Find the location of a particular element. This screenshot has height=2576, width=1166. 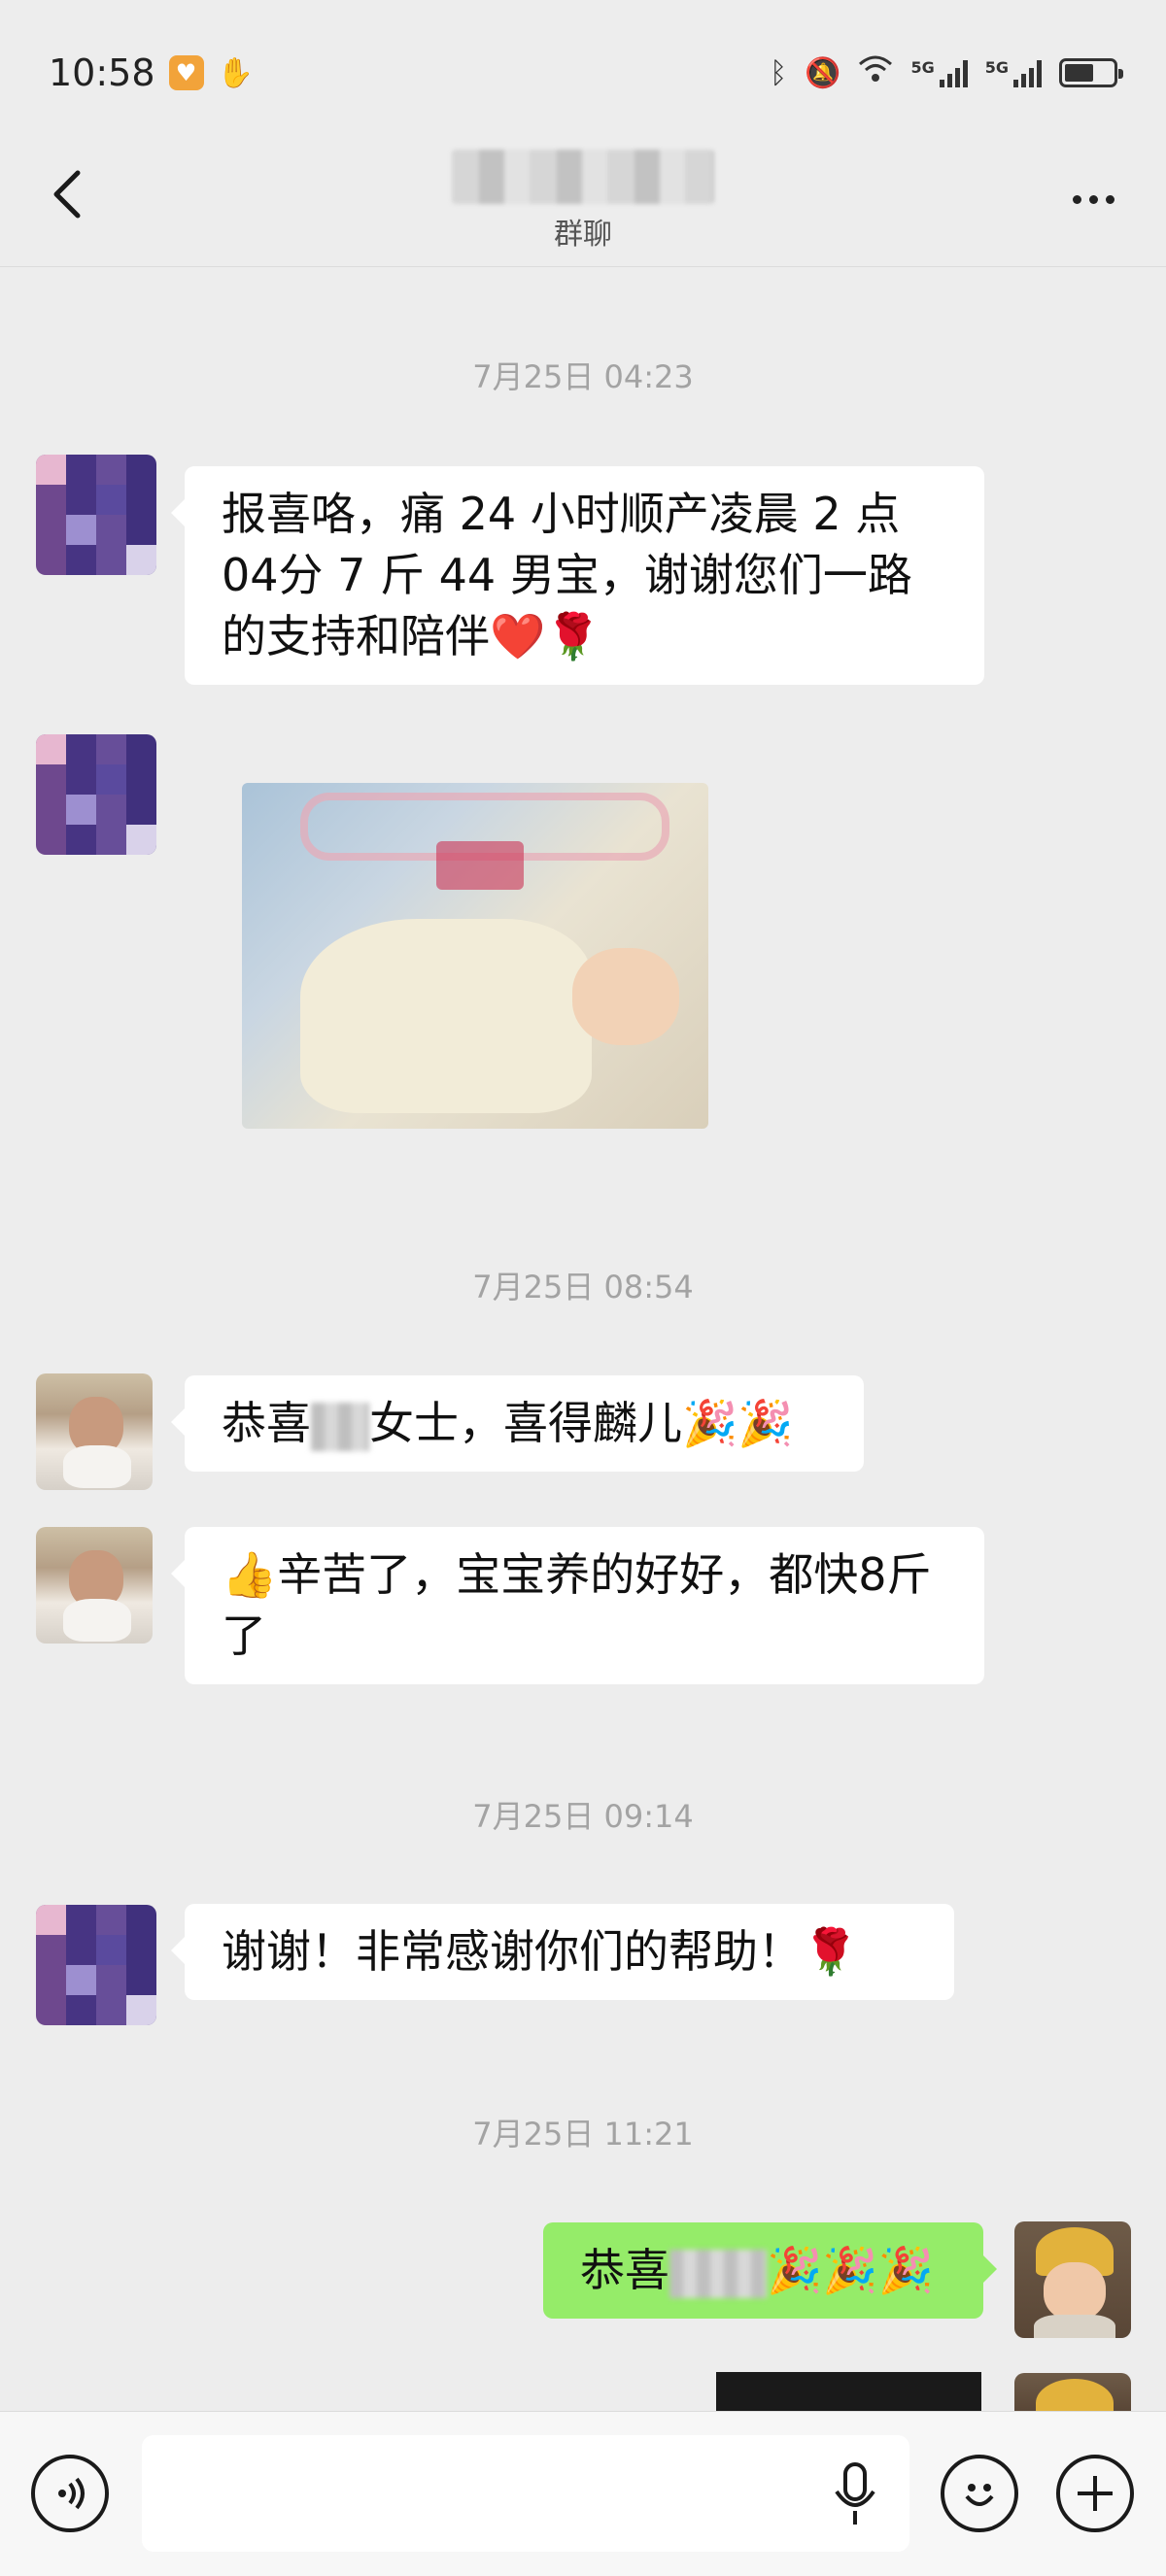

voice-icon is located at coordinates (71, 2493).